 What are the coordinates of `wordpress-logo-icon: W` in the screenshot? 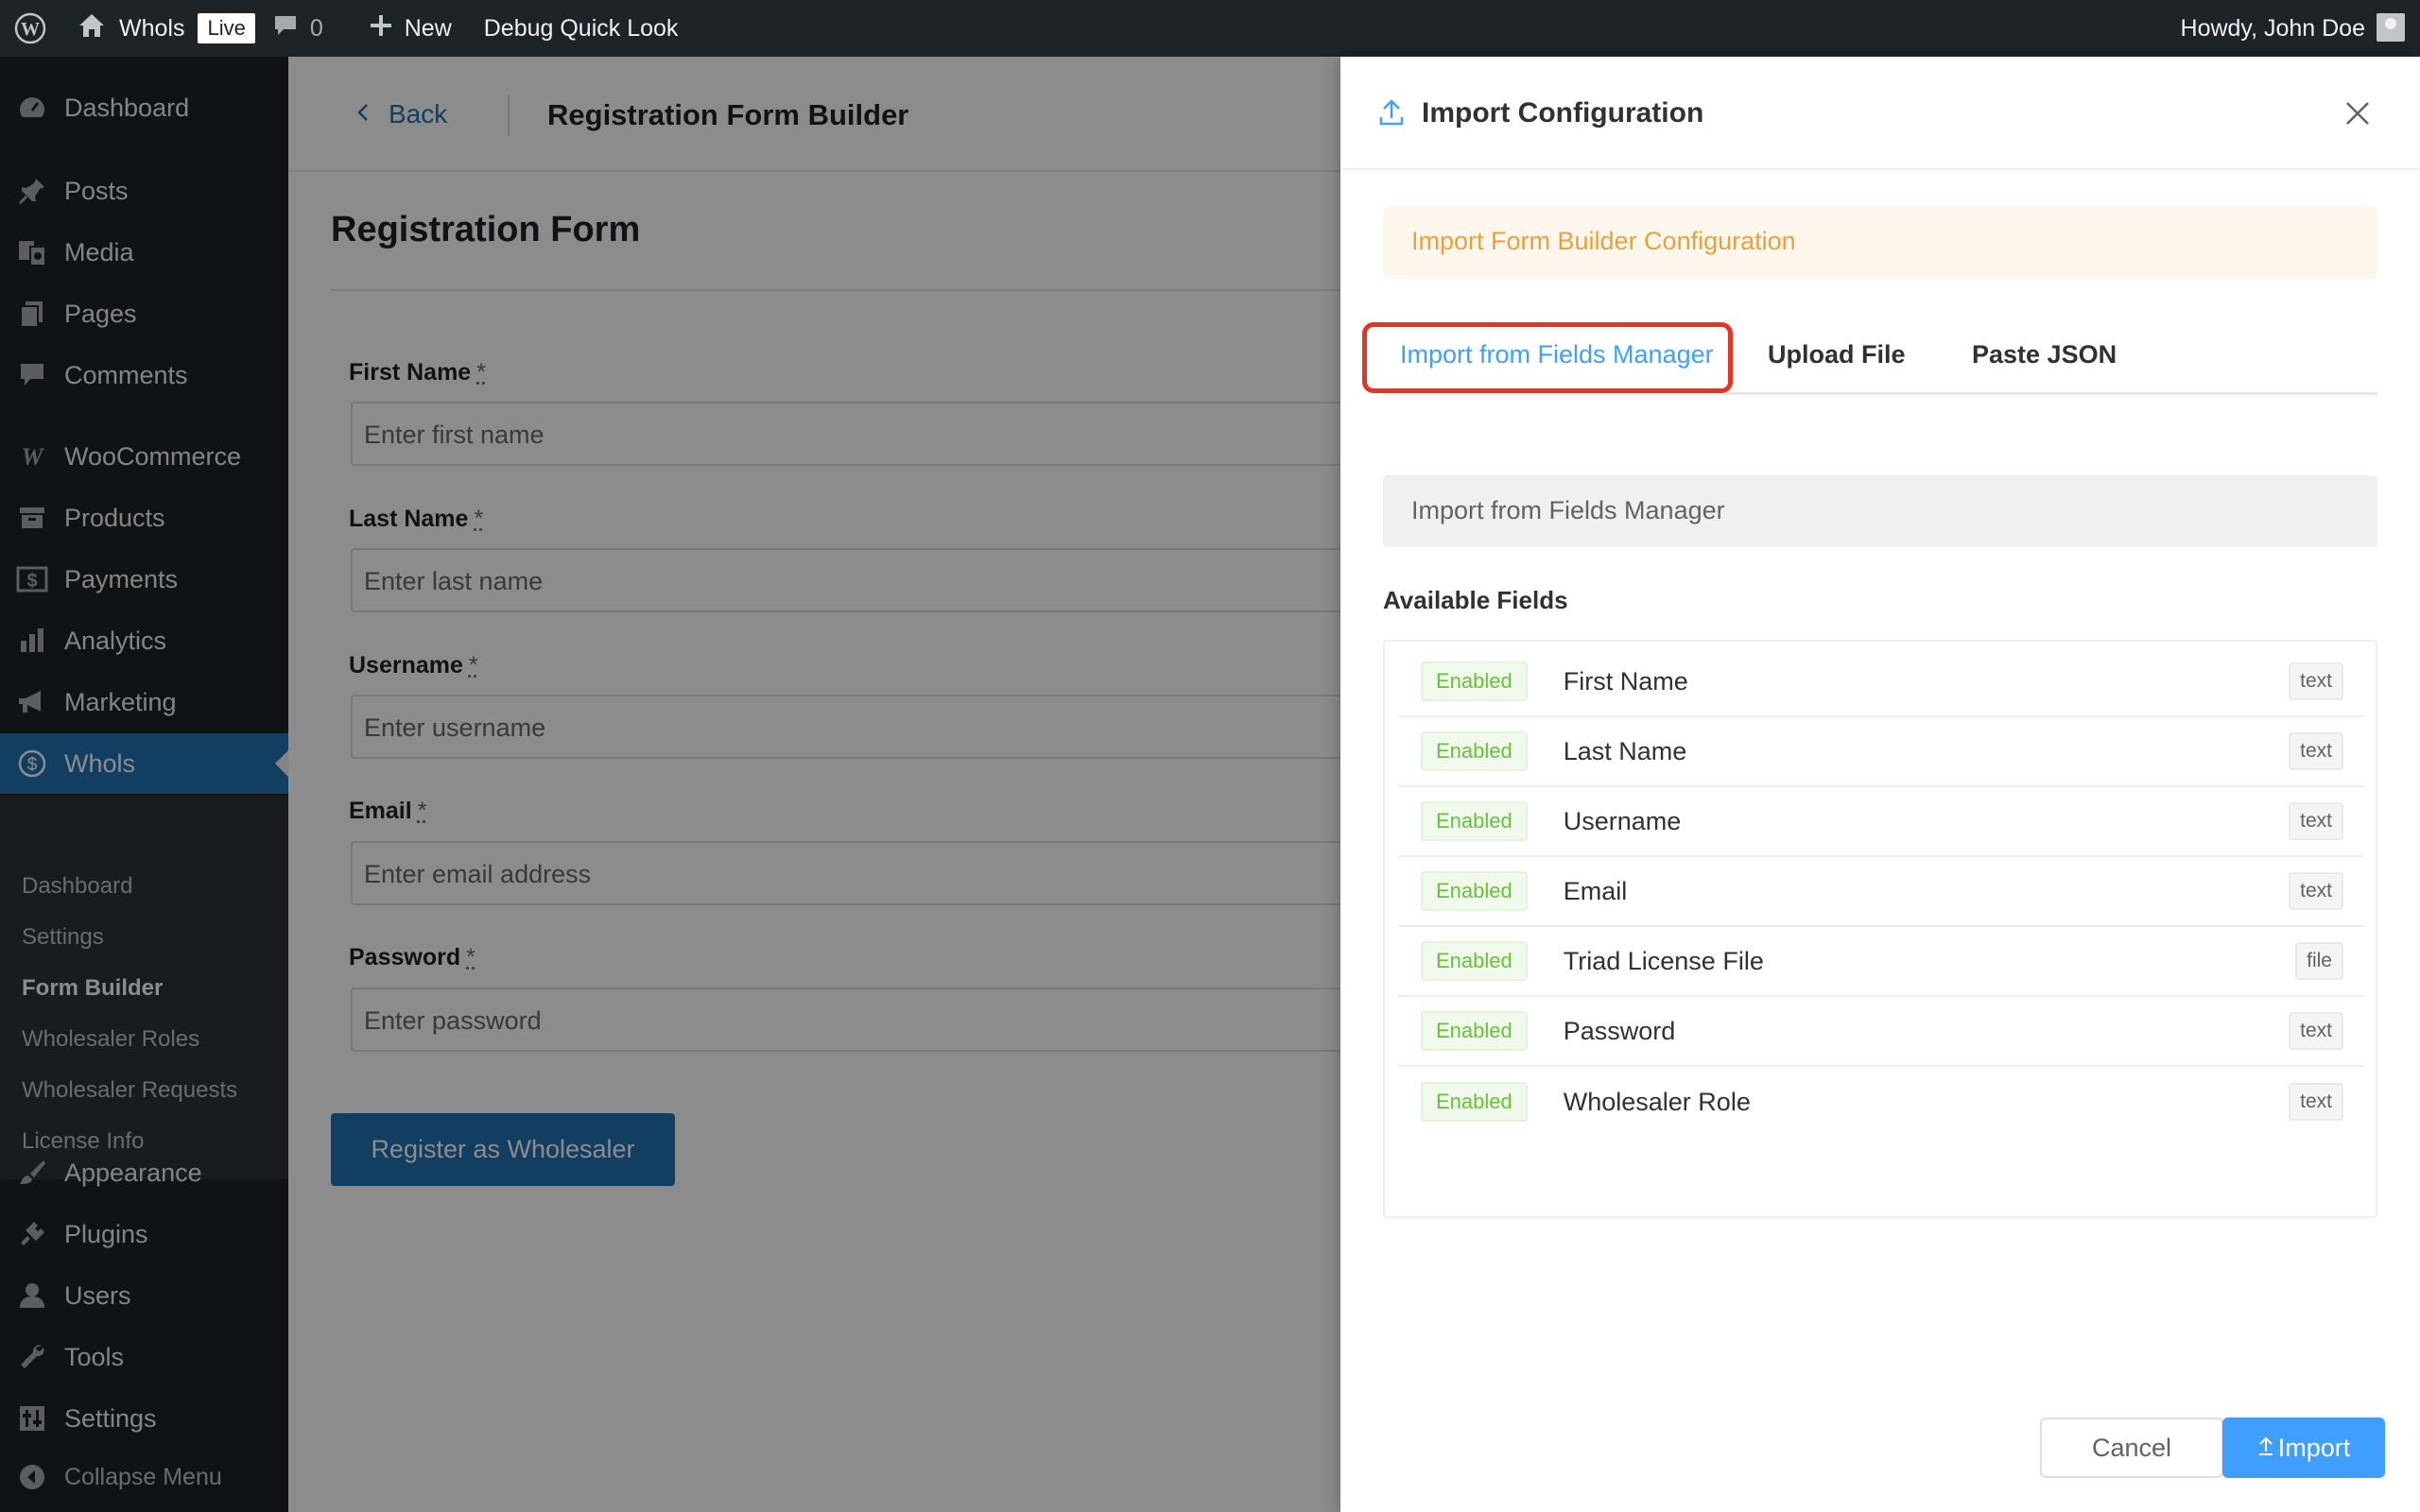 It's located at (30, 28).